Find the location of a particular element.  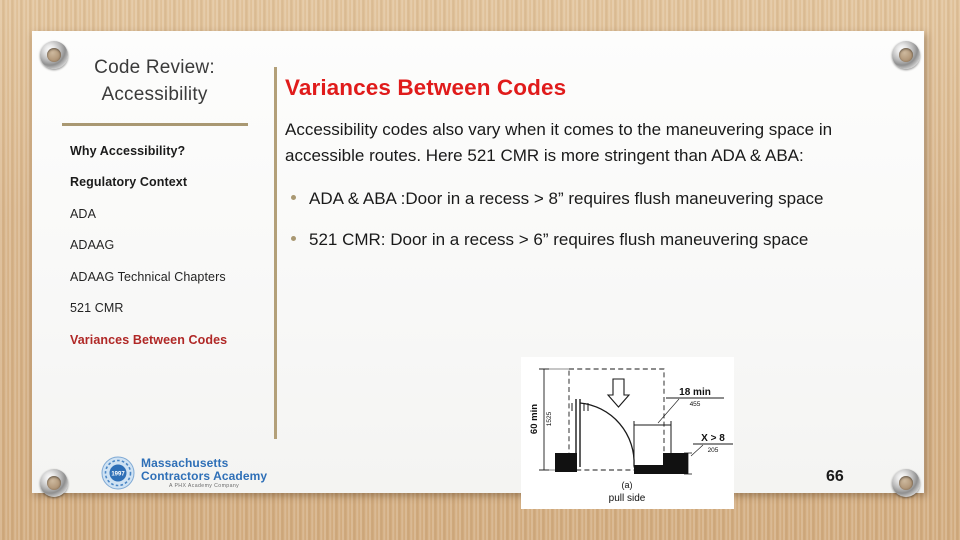

seal-year-text: 1997 is located at coordinates (118, 474).